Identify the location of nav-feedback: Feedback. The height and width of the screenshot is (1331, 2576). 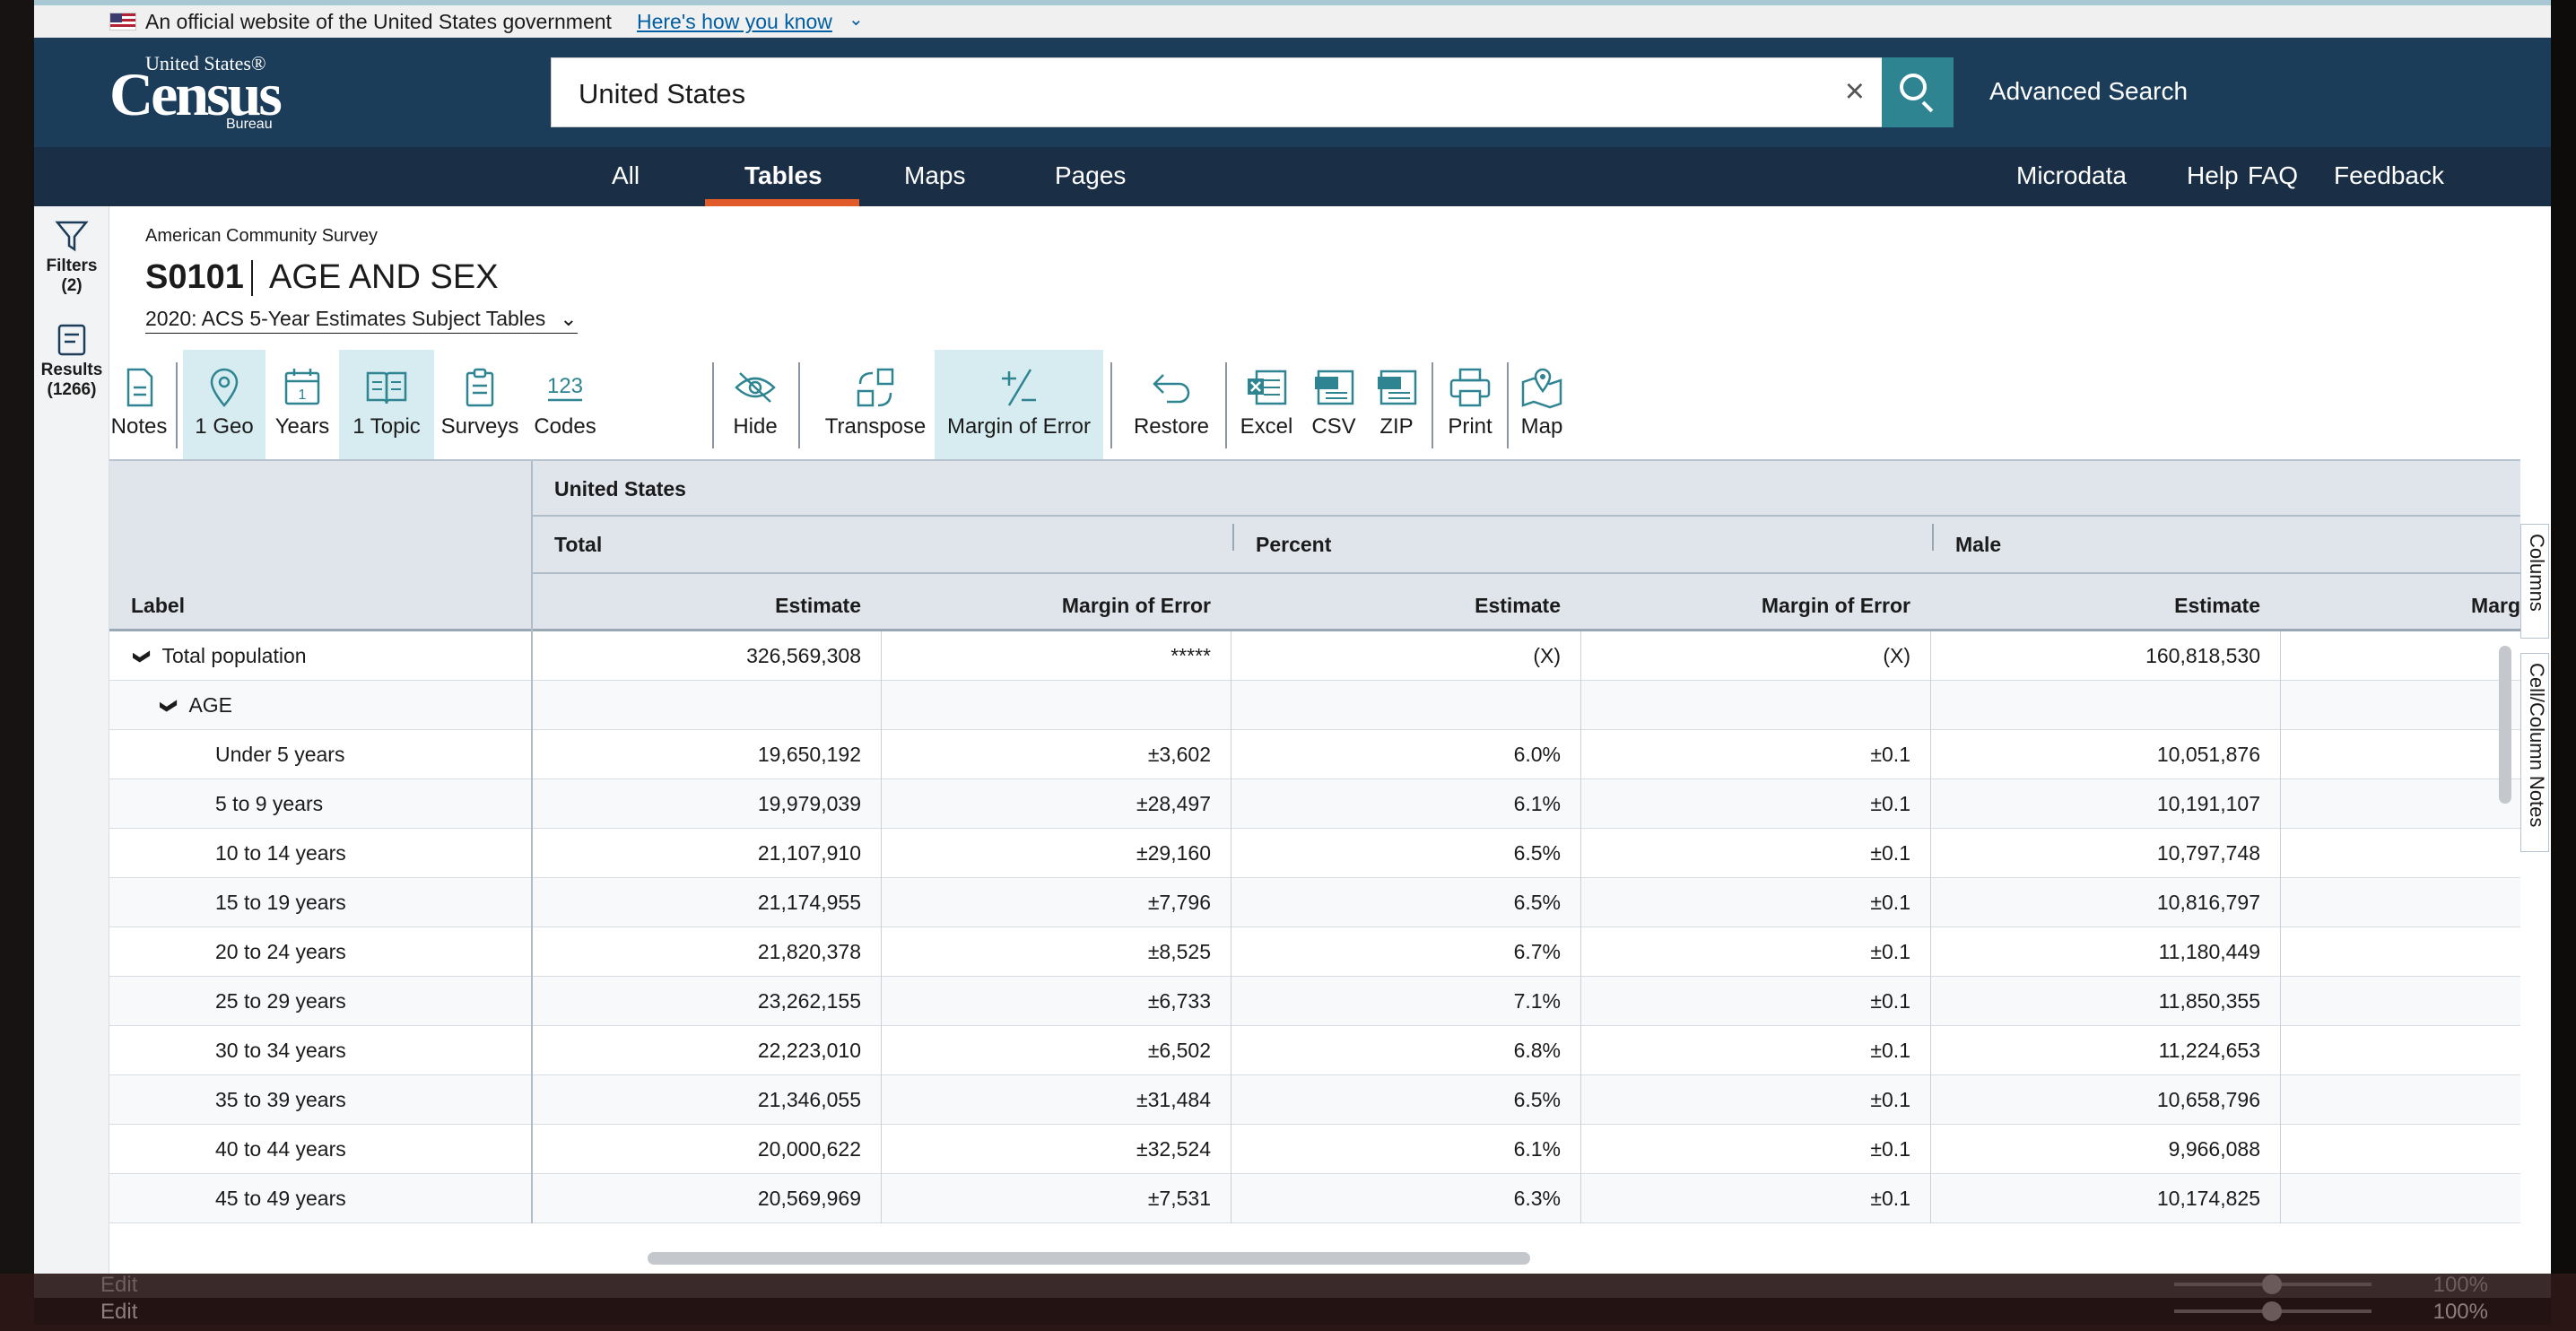
(2389, 175).